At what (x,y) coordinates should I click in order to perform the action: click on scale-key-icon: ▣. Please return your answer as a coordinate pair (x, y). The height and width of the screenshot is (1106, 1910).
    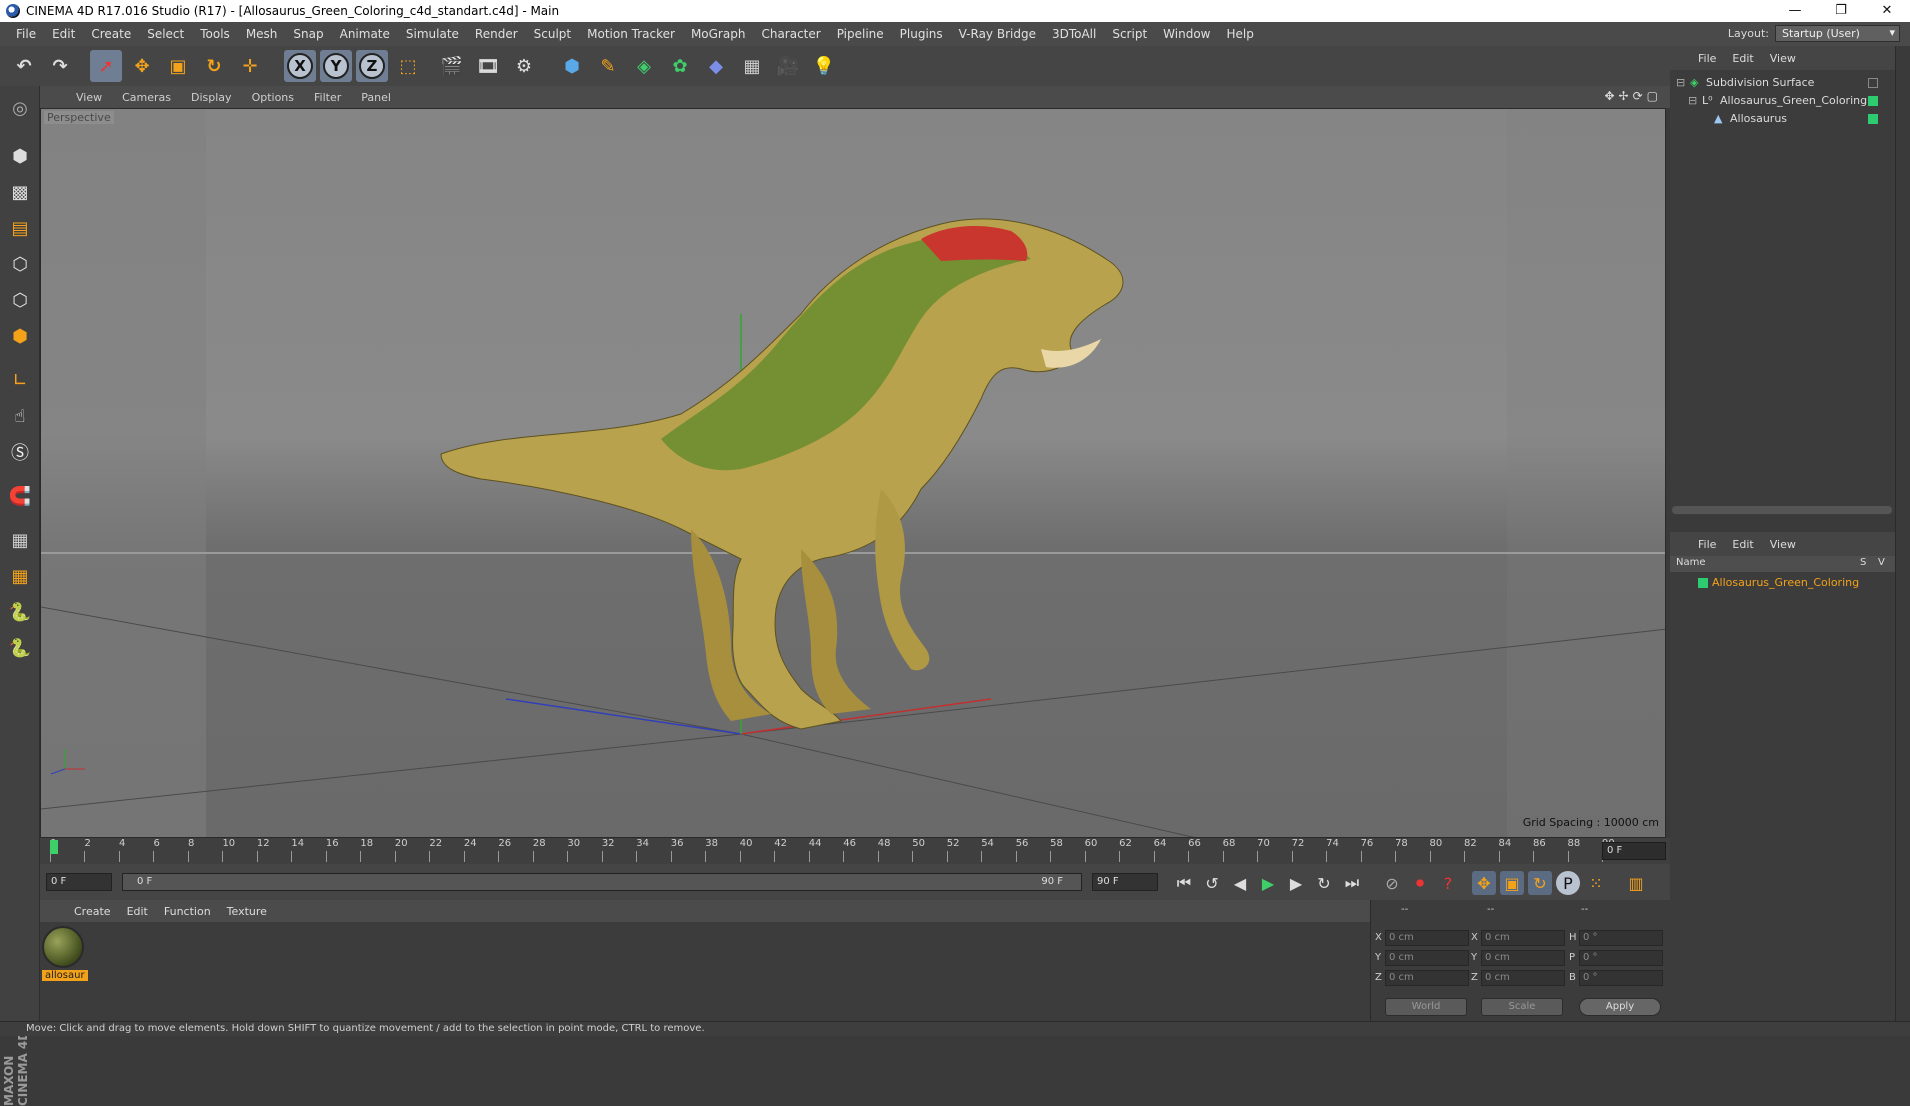
    Looking at the image, I should click on (1512, 883).